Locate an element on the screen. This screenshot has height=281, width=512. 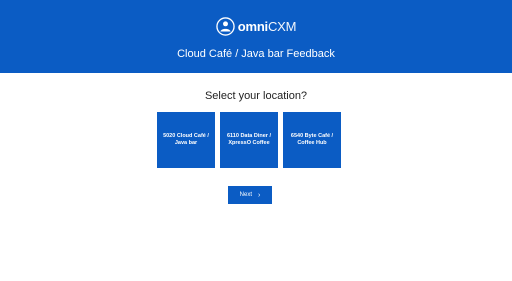
brand-name-light: CXM is located at coordinates (282, 26).